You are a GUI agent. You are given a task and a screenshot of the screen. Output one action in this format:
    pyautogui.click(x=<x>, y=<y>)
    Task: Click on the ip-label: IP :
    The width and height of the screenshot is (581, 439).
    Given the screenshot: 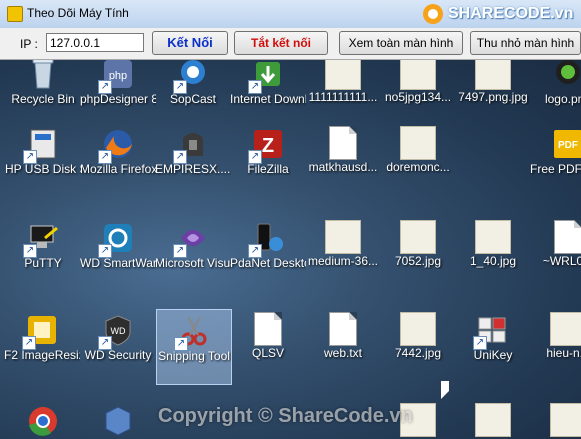 What is the action you would take?
    pyautogui.click(x=29, y=44)
    